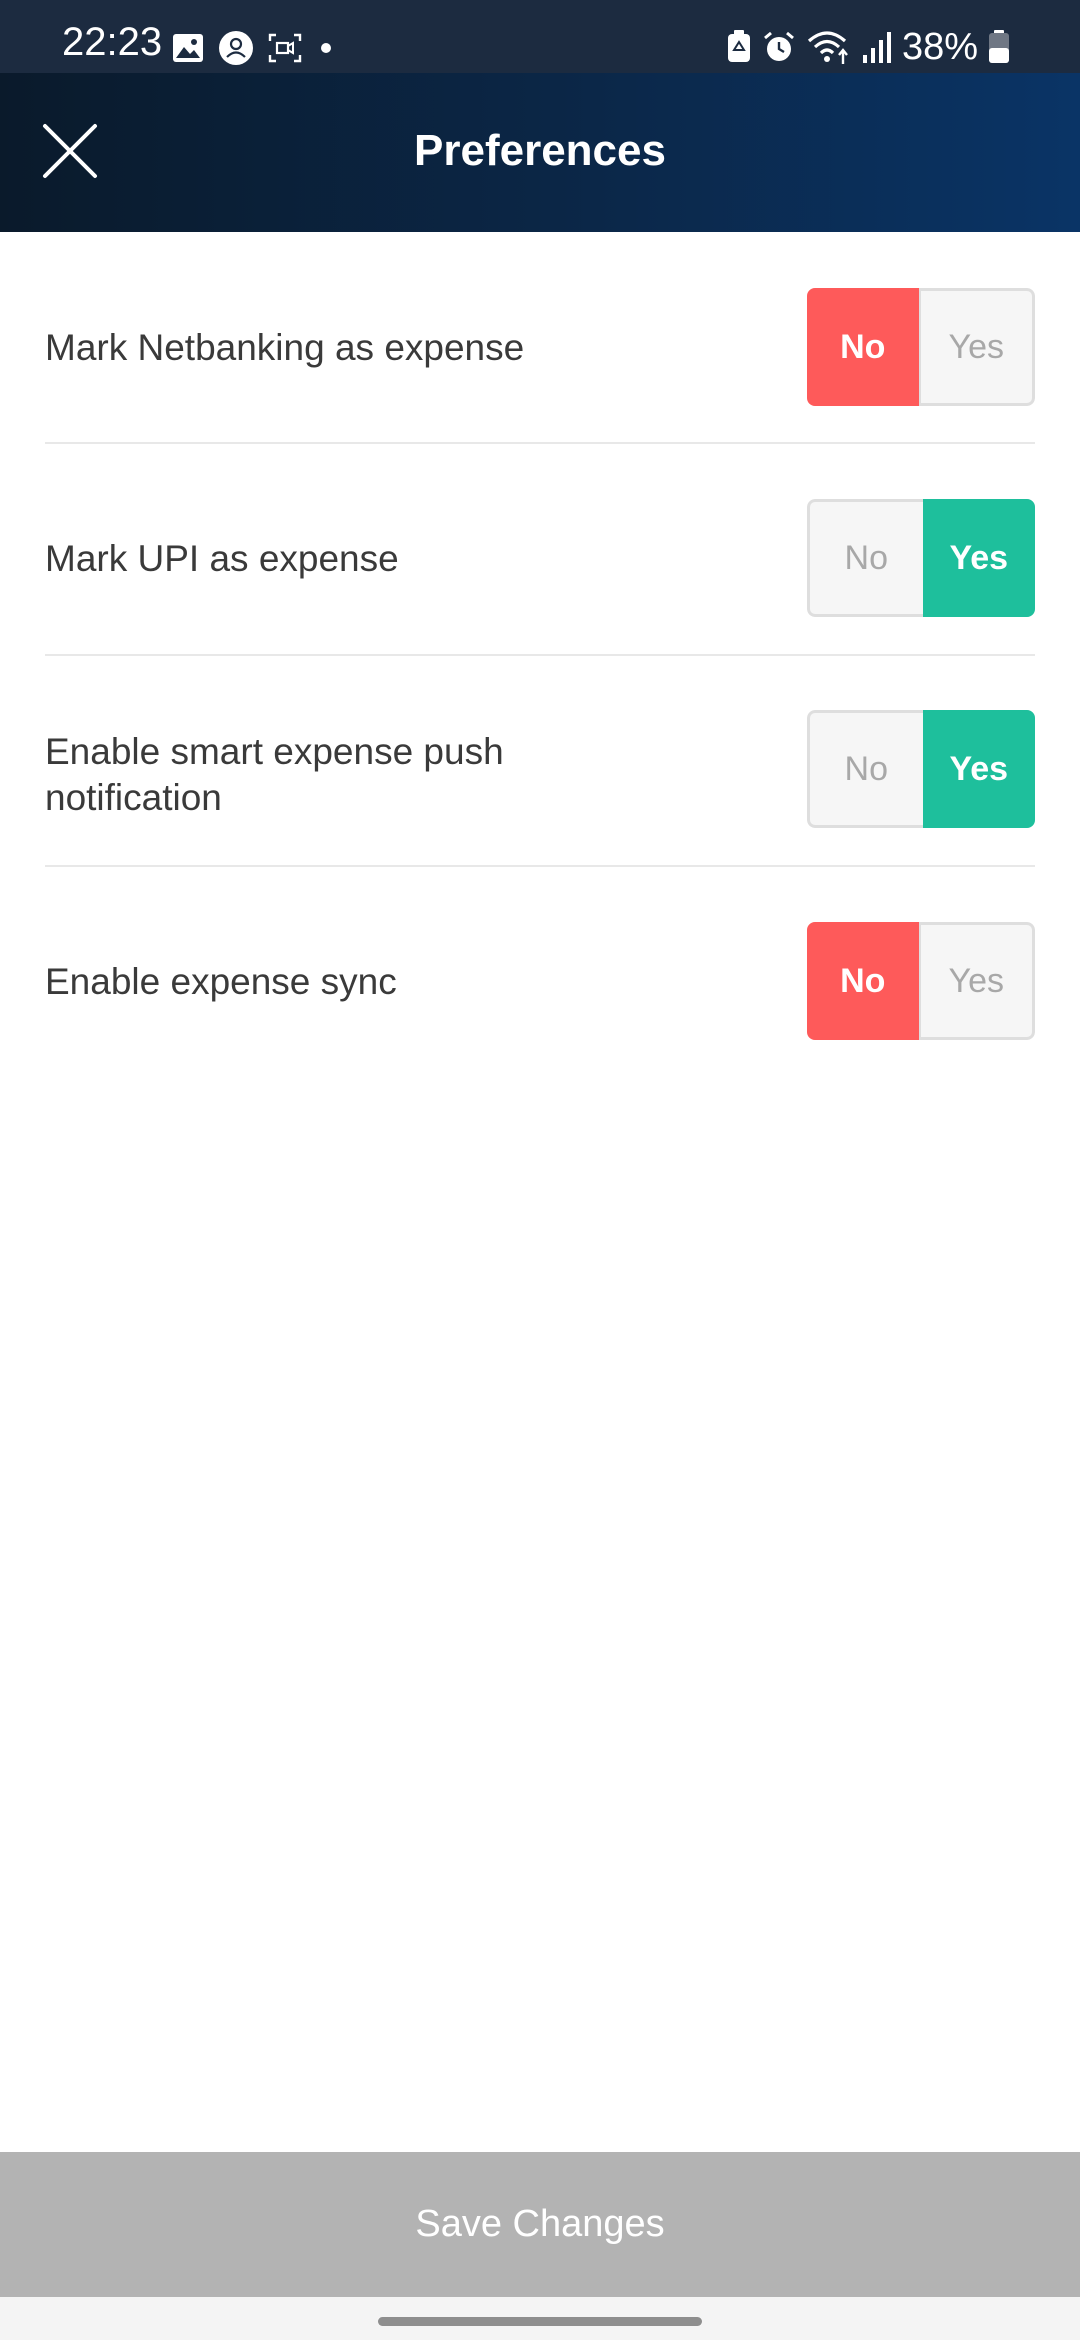 This screenshot has height=2340, width=1080. I want to click on expense-sync-toggle: No Yes, so click(921, 981).